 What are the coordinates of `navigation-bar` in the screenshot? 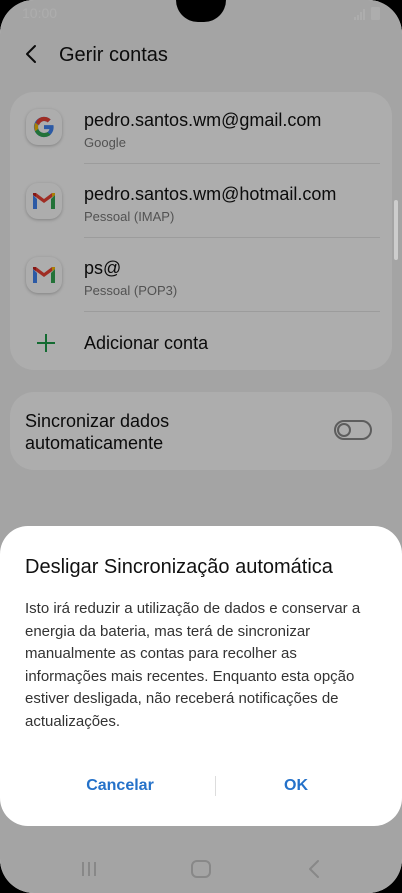 It's located at (201, 869).